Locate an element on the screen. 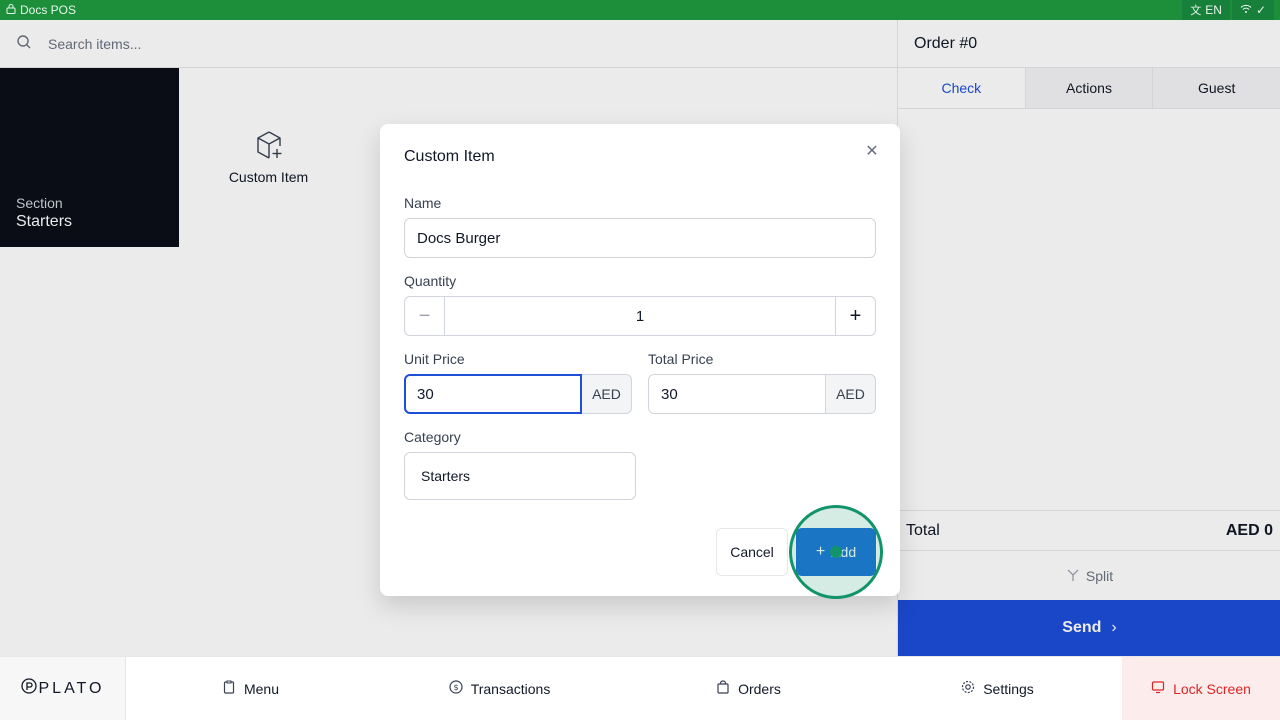 The height and width of the screenshot is (720, 1280). total-price-label: Total Price is located at coordinates (681, 359).